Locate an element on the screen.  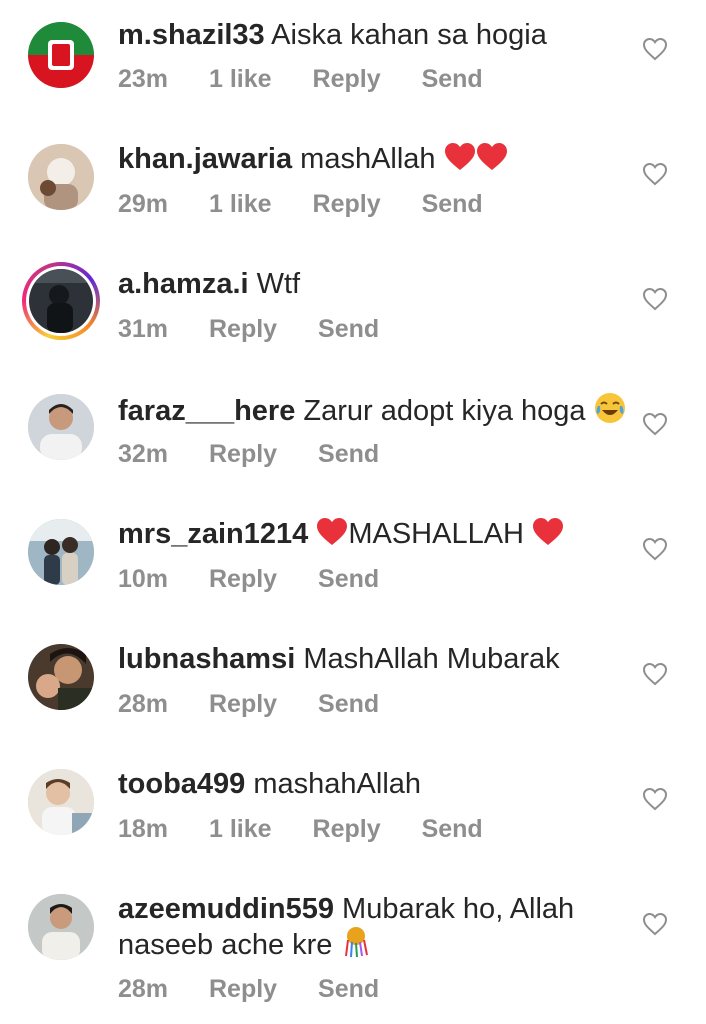
avatar-party-flag-image is located at coordinates (61, 55).